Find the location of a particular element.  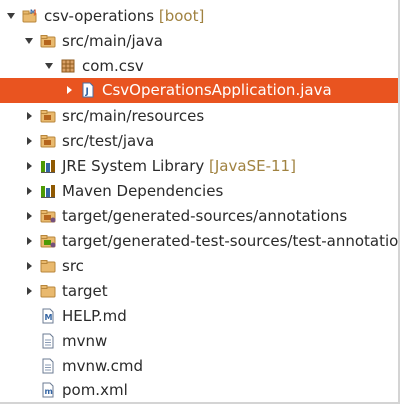

maven-project-icon: M J is located at coordinates (30, 16).